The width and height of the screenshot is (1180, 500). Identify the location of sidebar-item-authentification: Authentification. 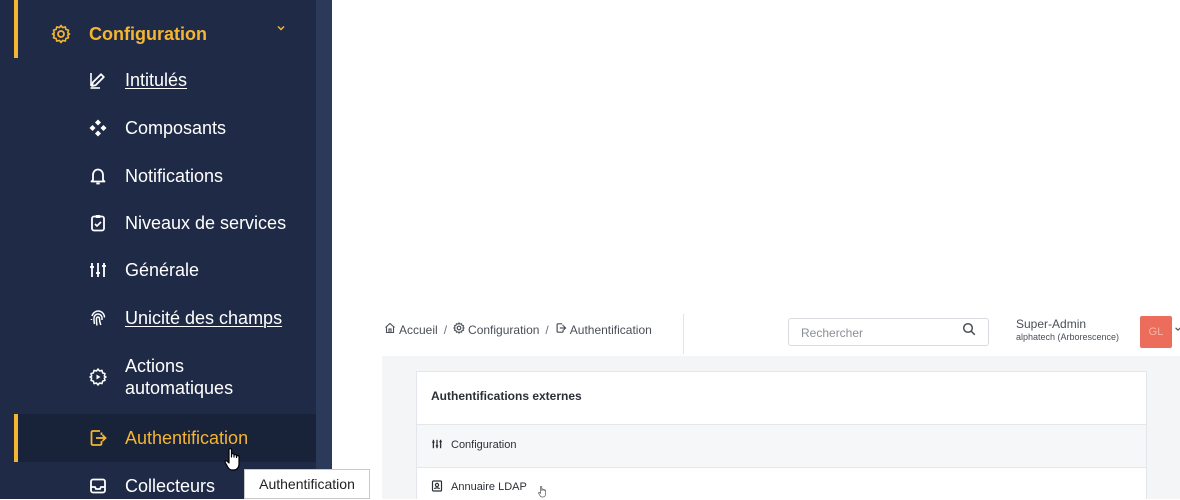
(199, 438).